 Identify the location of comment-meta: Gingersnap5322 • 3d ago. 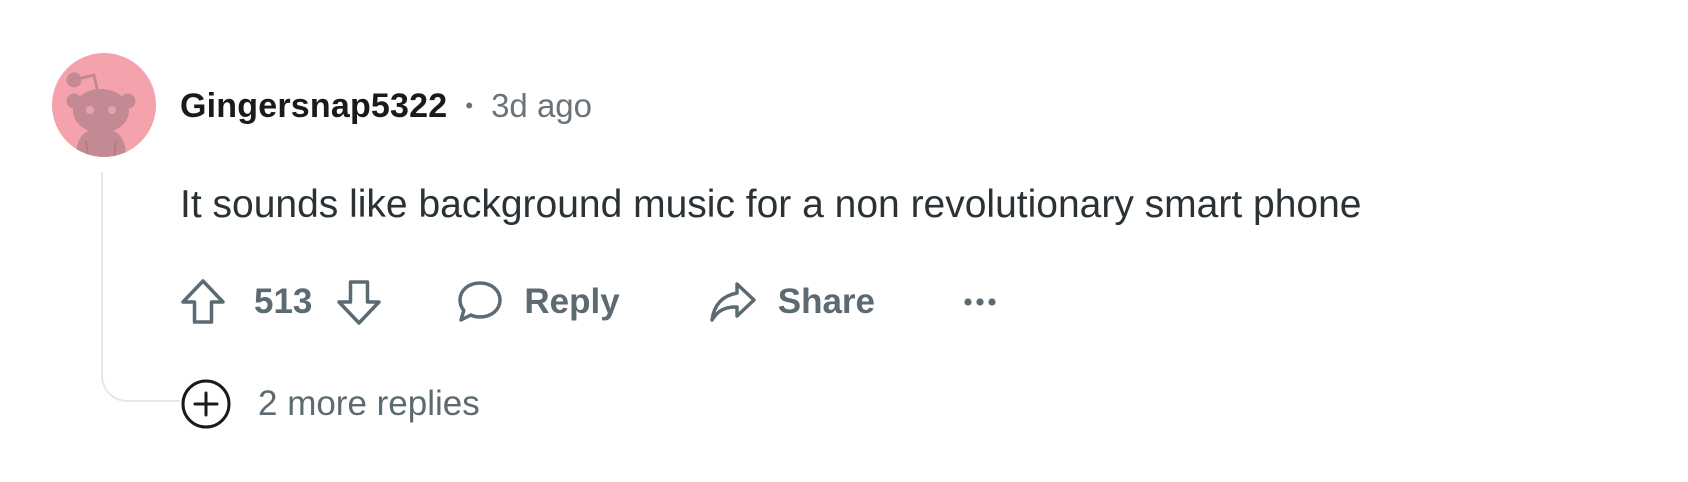
(386, 106).